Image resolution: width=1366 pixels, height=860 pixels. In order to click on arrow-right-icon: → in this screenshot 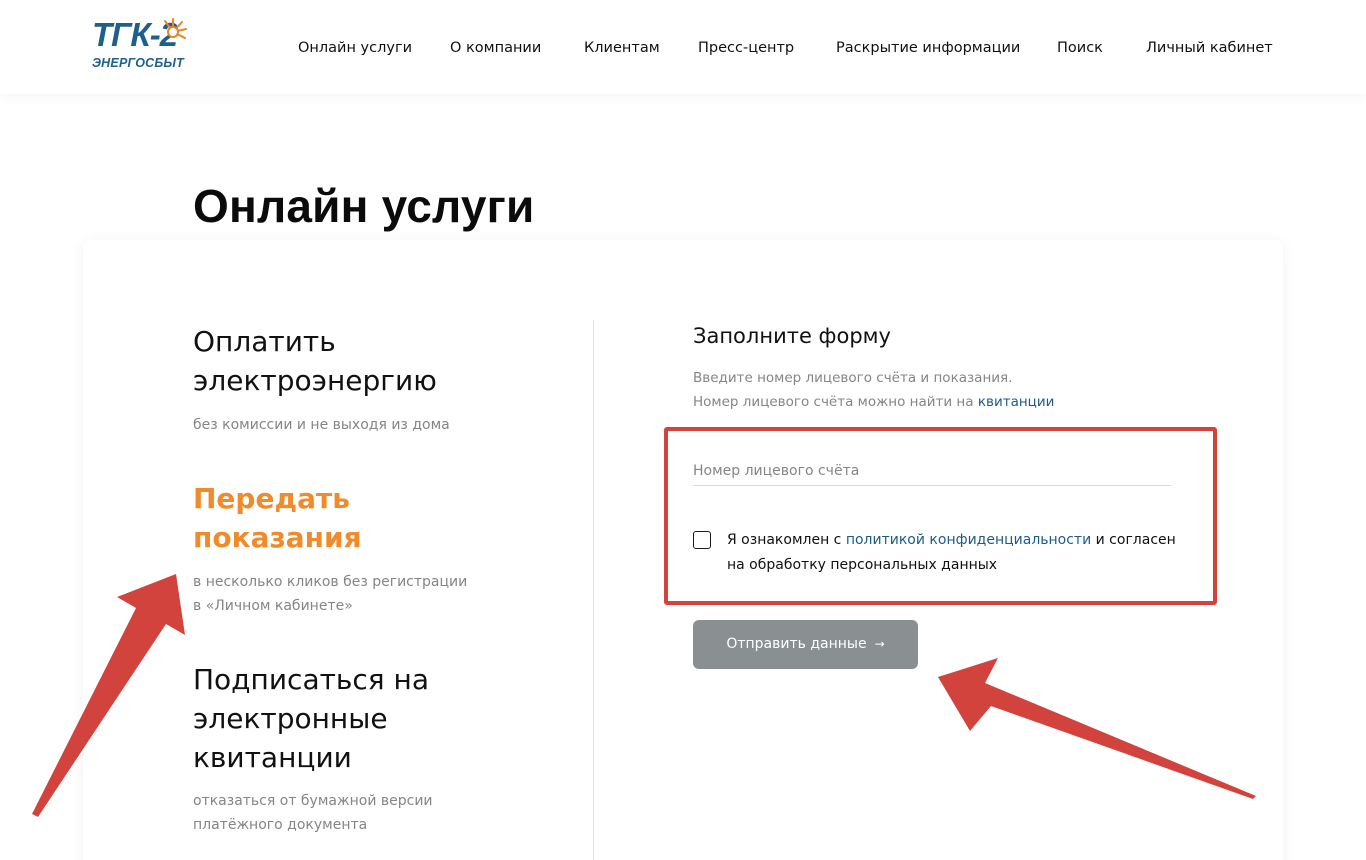, I will do `click(879, 644)`.